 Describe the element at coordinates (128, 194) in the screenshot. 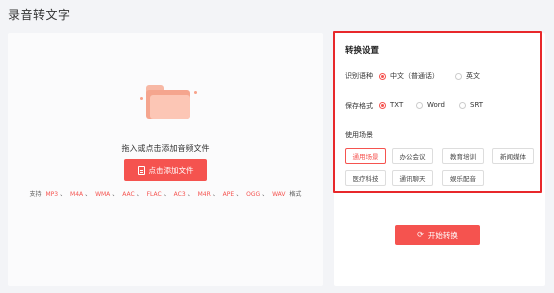

I see `format-item: AAC` at that location.